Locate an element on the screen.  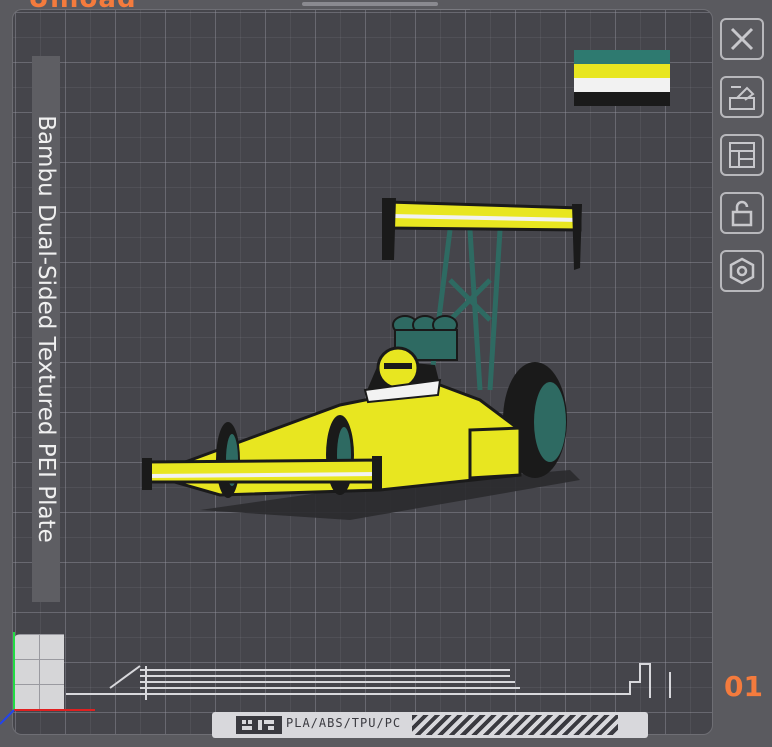
plate-label-text: Bambu Dual-Sided Textured PEI Plate is located at coordinates (46, 329).